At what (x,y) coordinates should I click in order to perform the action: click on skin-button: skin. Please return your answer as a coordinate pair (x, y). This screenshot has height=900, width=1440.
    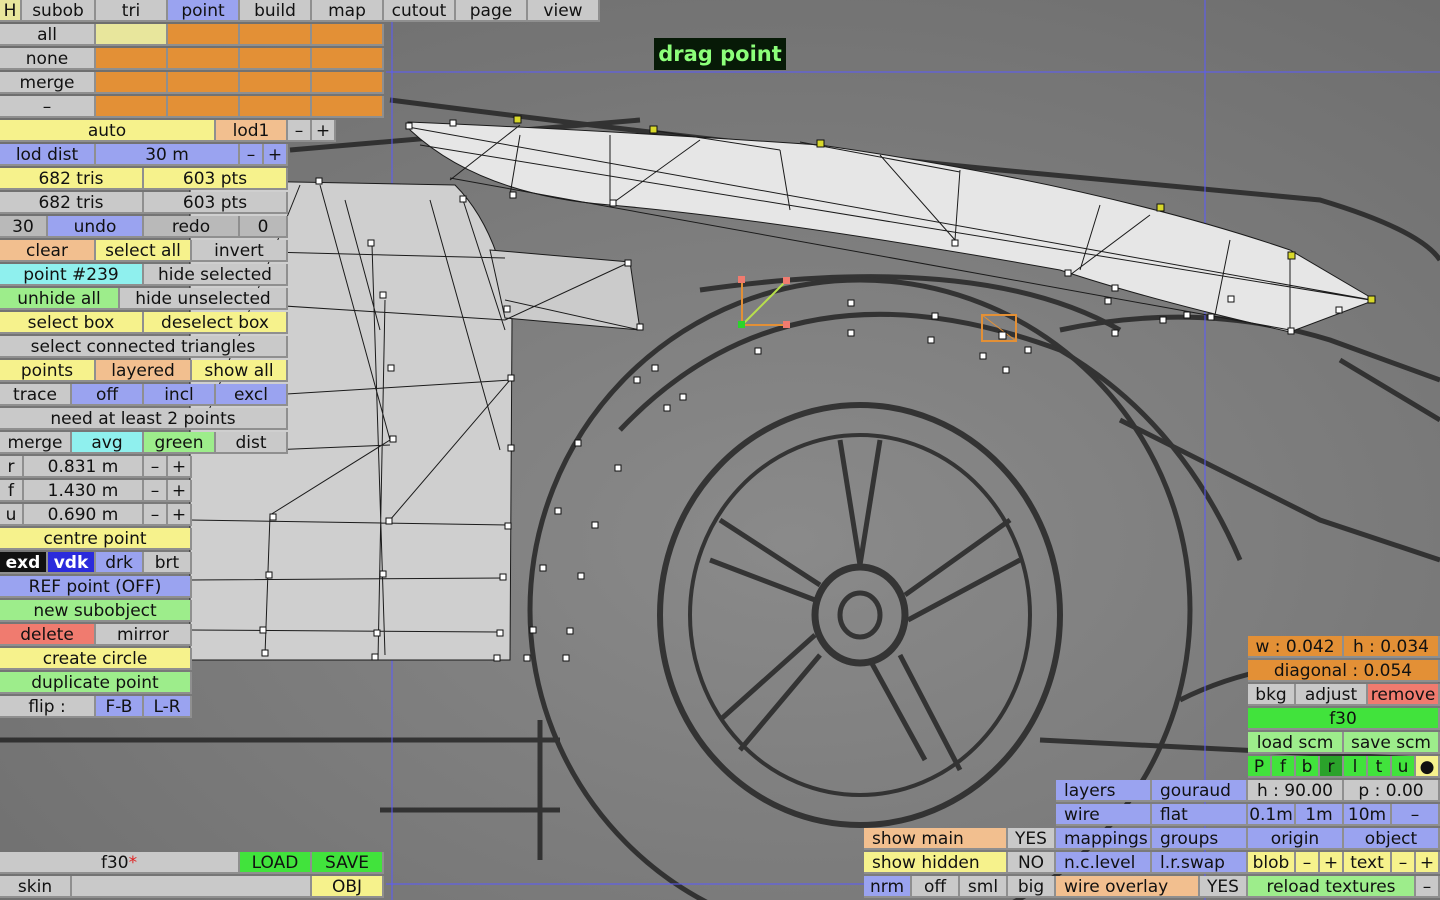
    Looking at the image, I should click on (36, 887).